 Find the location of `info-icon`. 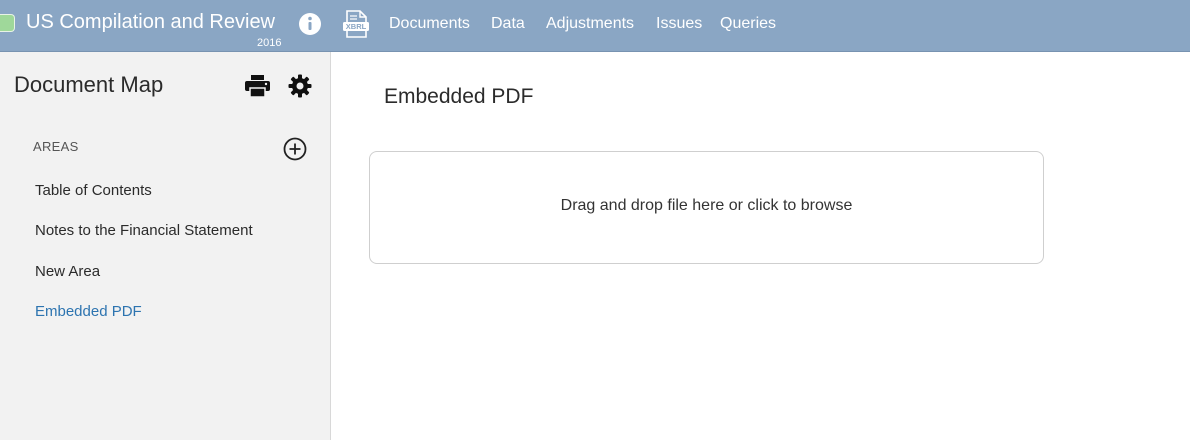

info-icon is located at coordinates (310, 24).